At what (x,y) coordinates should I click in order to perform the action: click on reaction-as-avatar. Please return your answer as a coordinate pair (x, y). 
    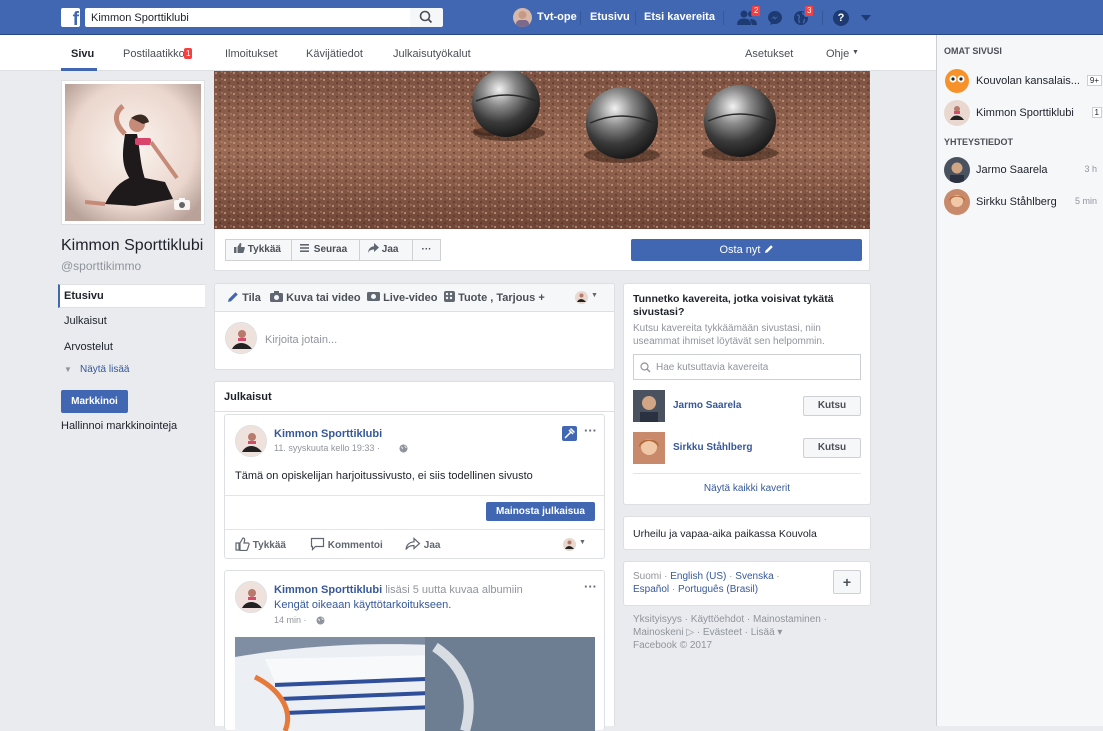
    Looking at the image, I should click on (569, 544).